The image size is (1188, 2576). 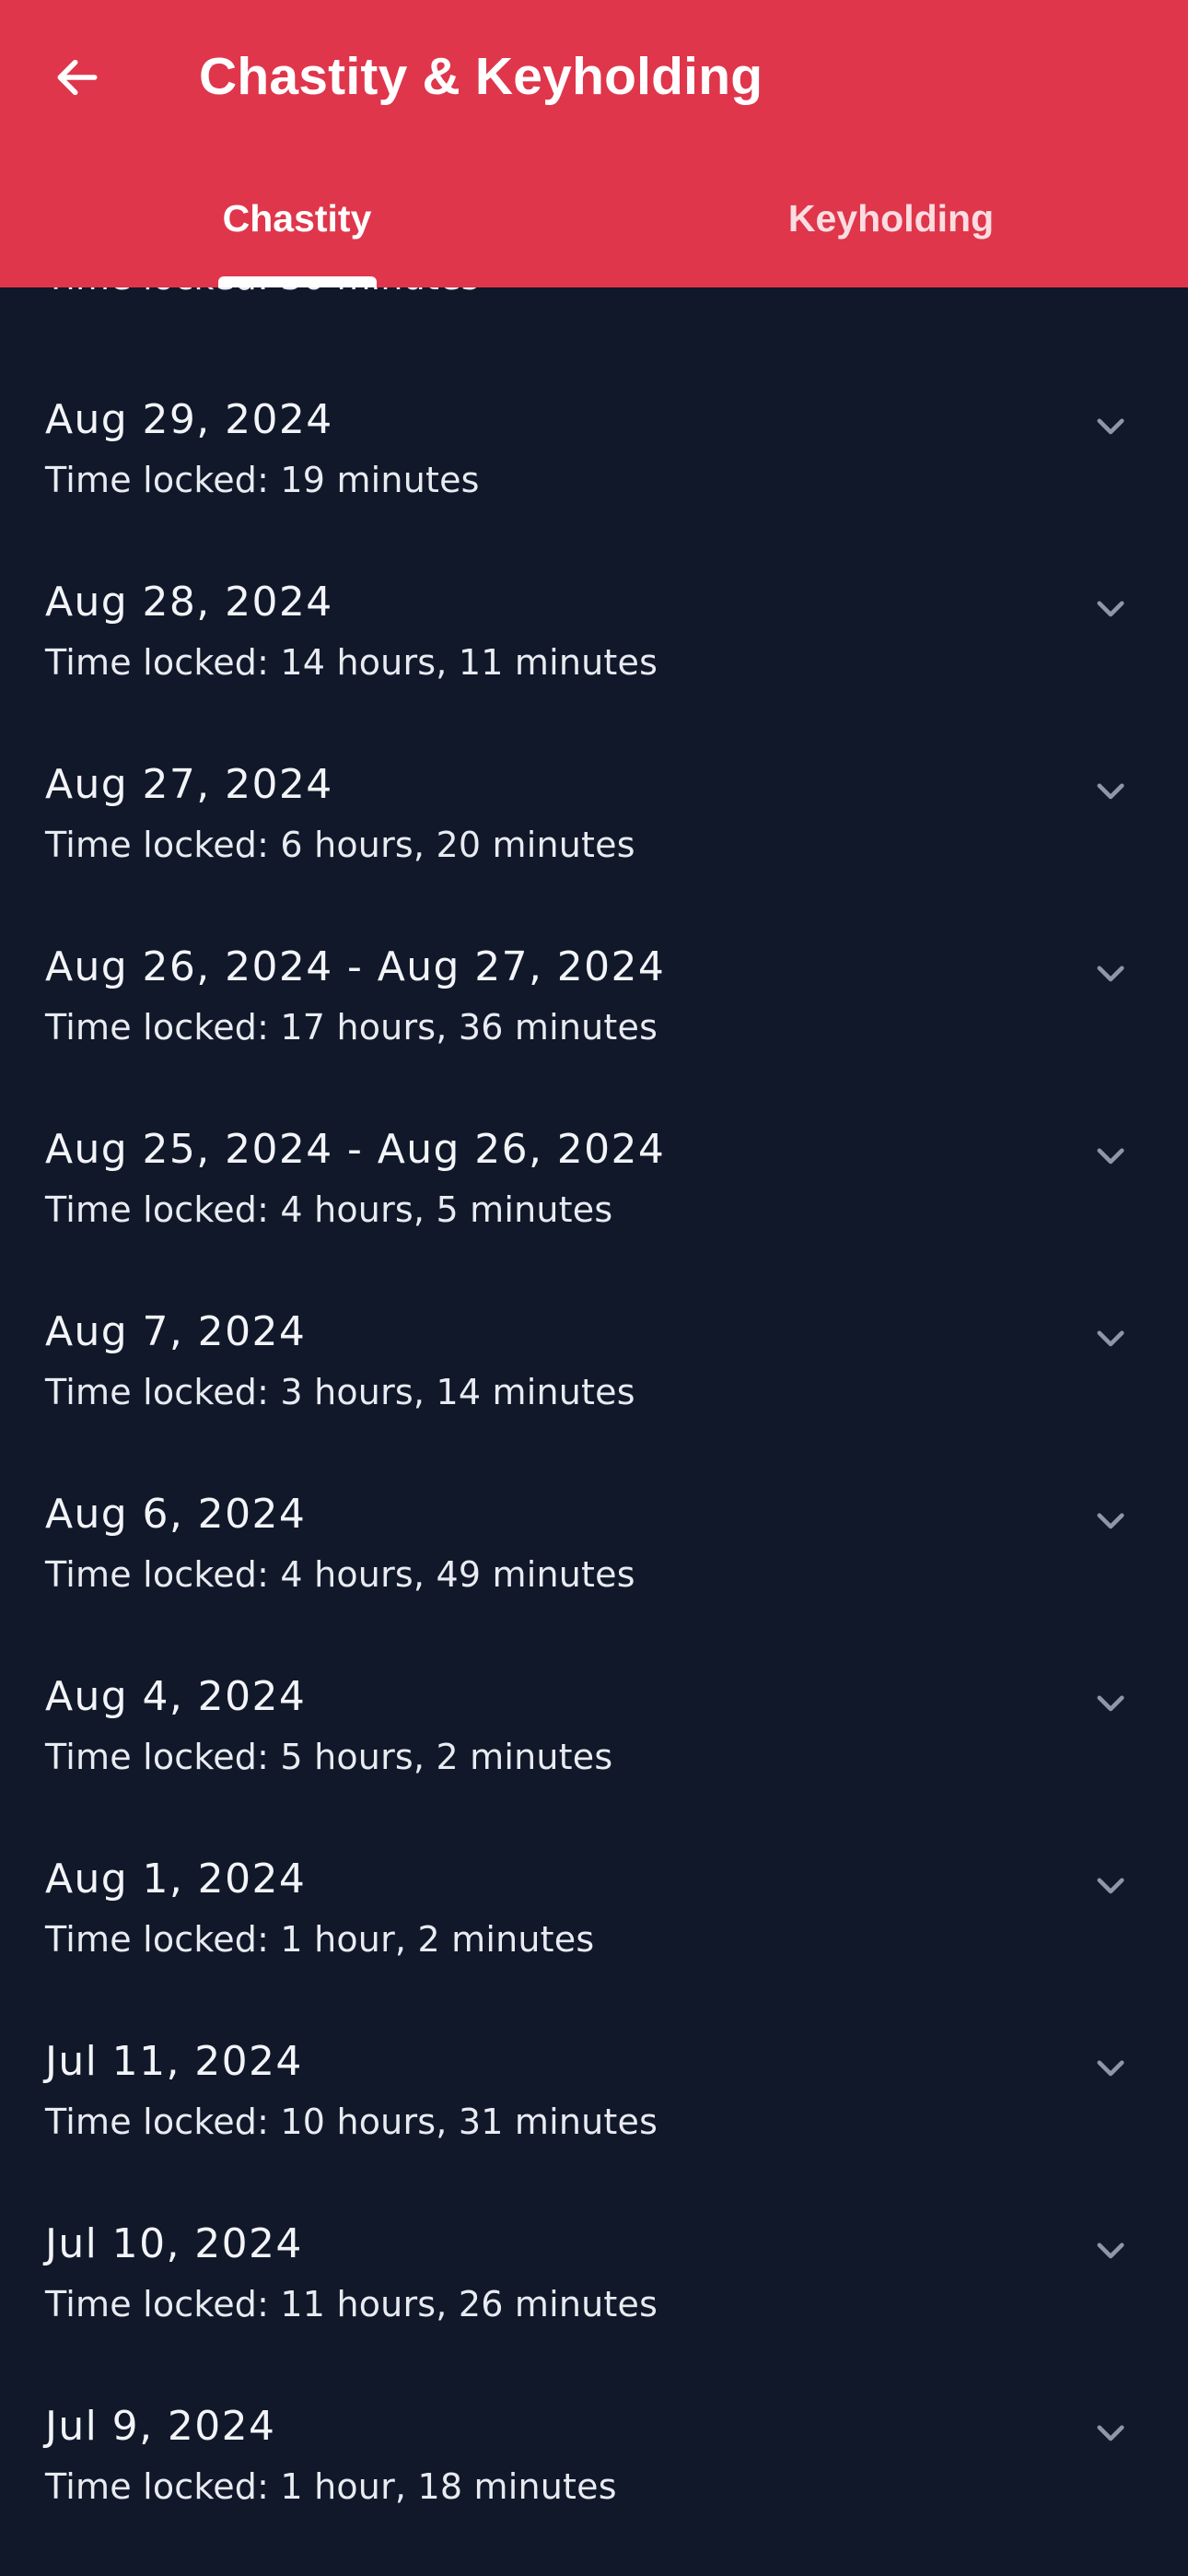 What do you see at coordinates (320, 1939) in the screenshot?
I see `session-time-locked: Time locked: 1 hour, 2 minutes` at bounding box center [320, 1939].